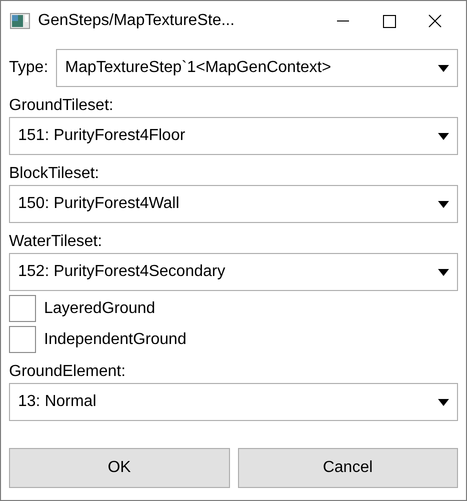 This screenshot has width=467, height=501. I want to click on field-label: Type:, so click(28, 68).